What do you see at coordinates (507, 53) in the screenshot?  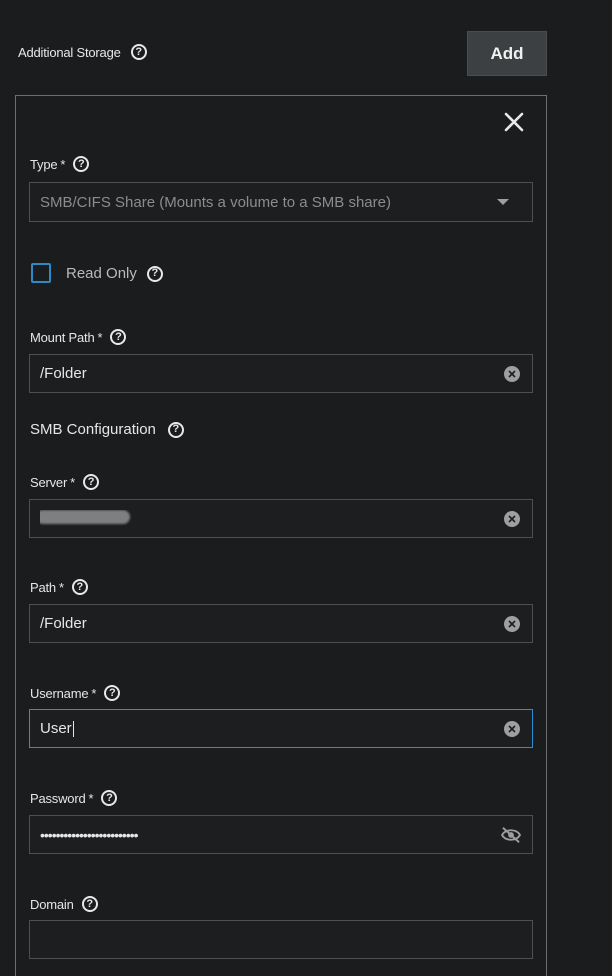 I see `add-button: Add` at bounding box center [507, 53].